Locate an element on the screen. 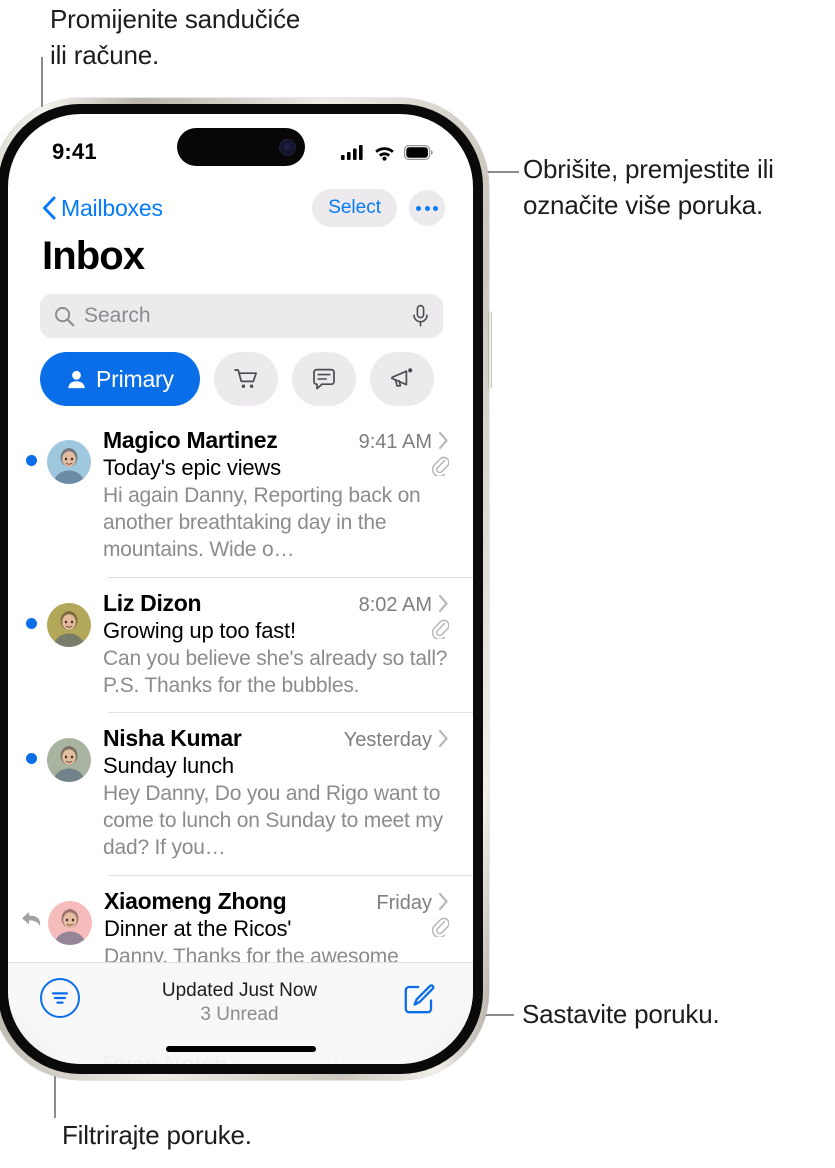  chip-transactions is located at coordinates (245, 379).